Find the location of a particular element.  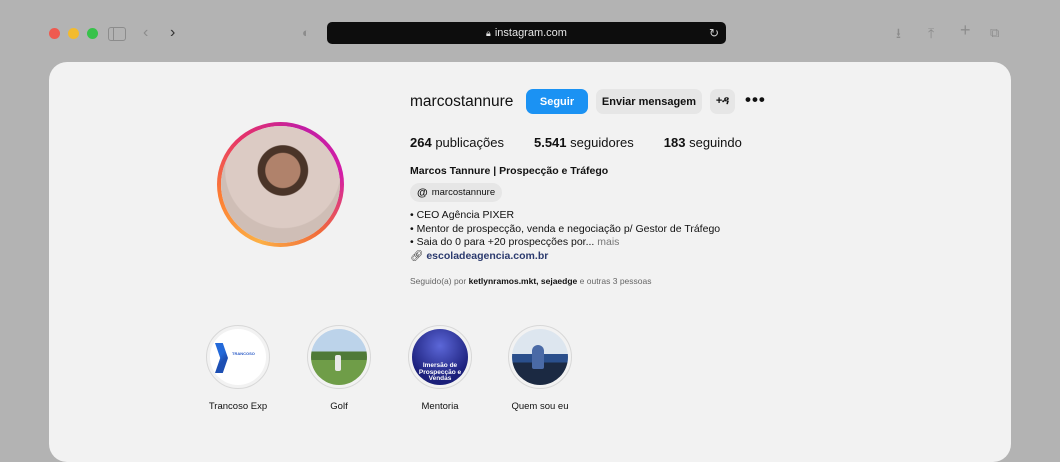

highlight-label: Mentoria is located at coordinates (440, 406).